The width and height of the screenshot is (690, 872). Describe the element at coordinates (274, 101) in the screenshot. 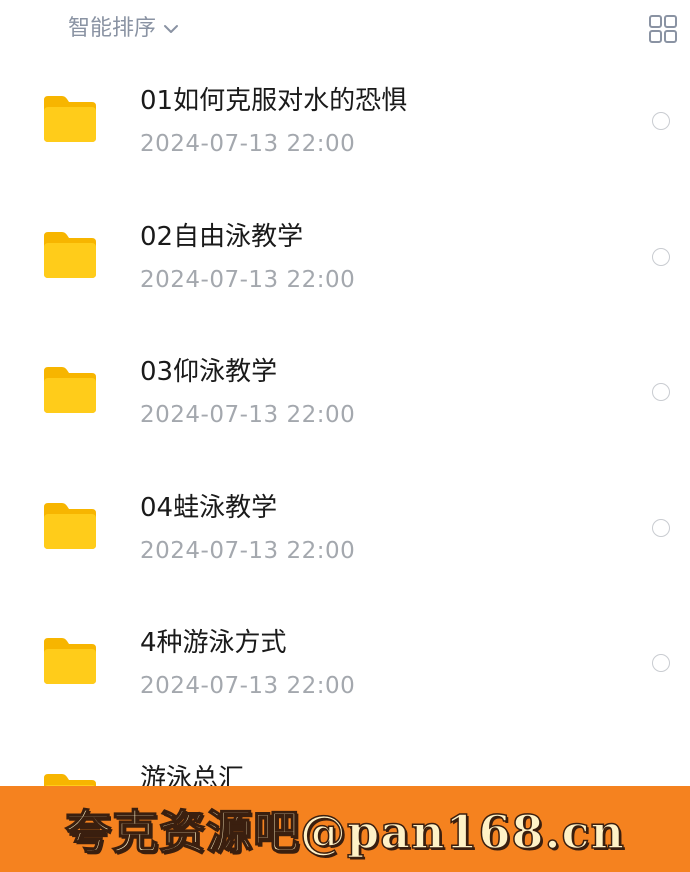

I see `file-name: 01如何克服对水的恐惧` at that location.